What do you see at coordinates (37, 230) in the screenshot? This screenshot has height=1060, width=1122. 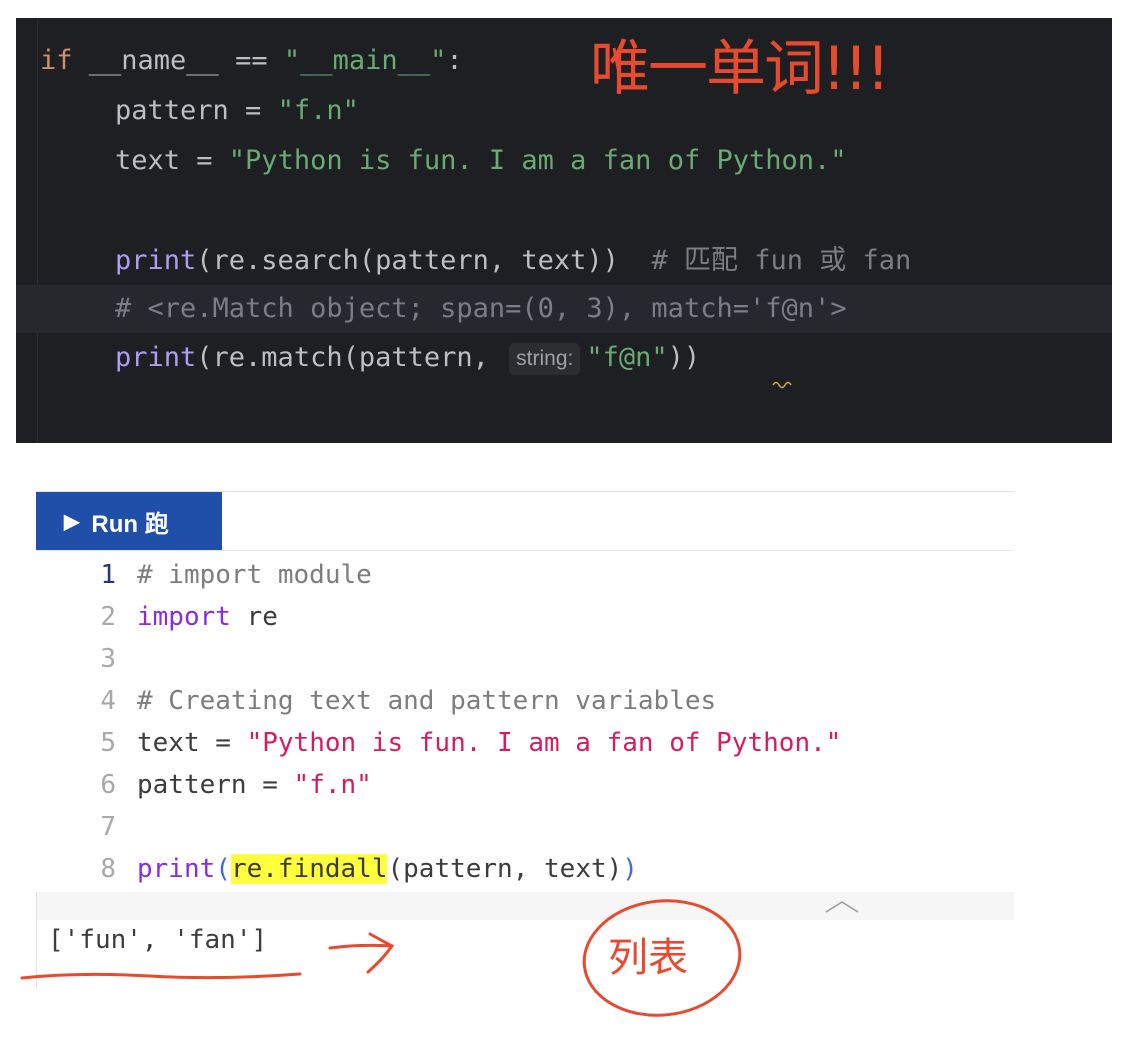 I see `editor-gutter-divider` at bounding box center [37, 230].